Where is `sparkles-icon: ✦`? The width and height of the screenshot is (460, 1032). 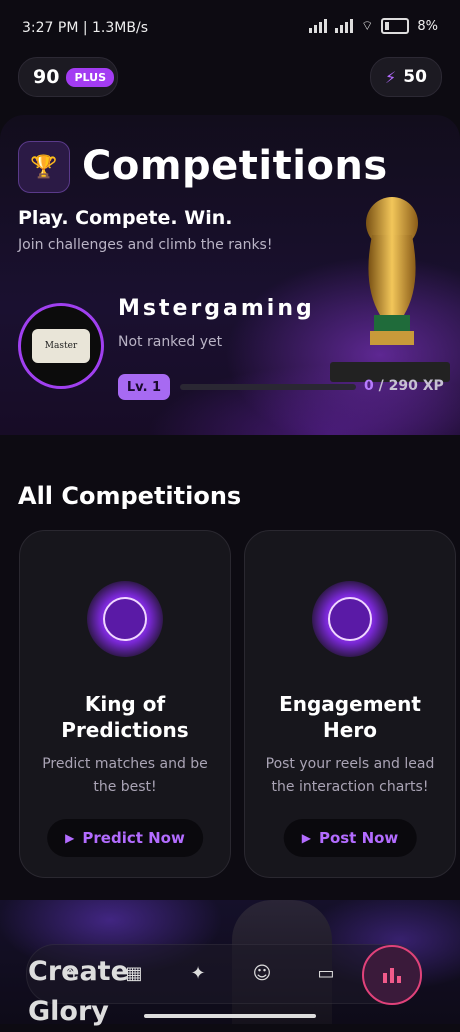 sparkles-icon: ✦ is located at coordinates (198, 973).